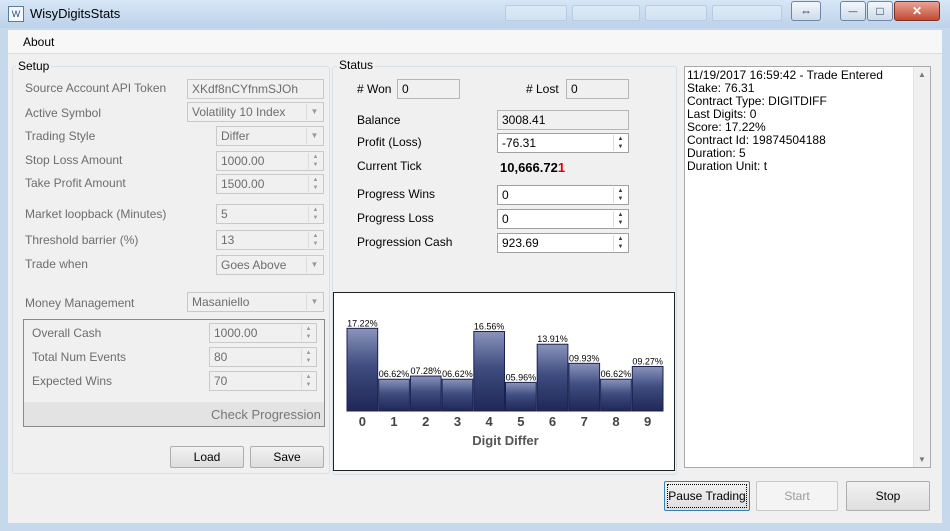  What do you see at coordinates (96, 214) in the screenshot?
I see `market-loopback-label: Market loopback (Minutes)` at bounding box center [96, 214].